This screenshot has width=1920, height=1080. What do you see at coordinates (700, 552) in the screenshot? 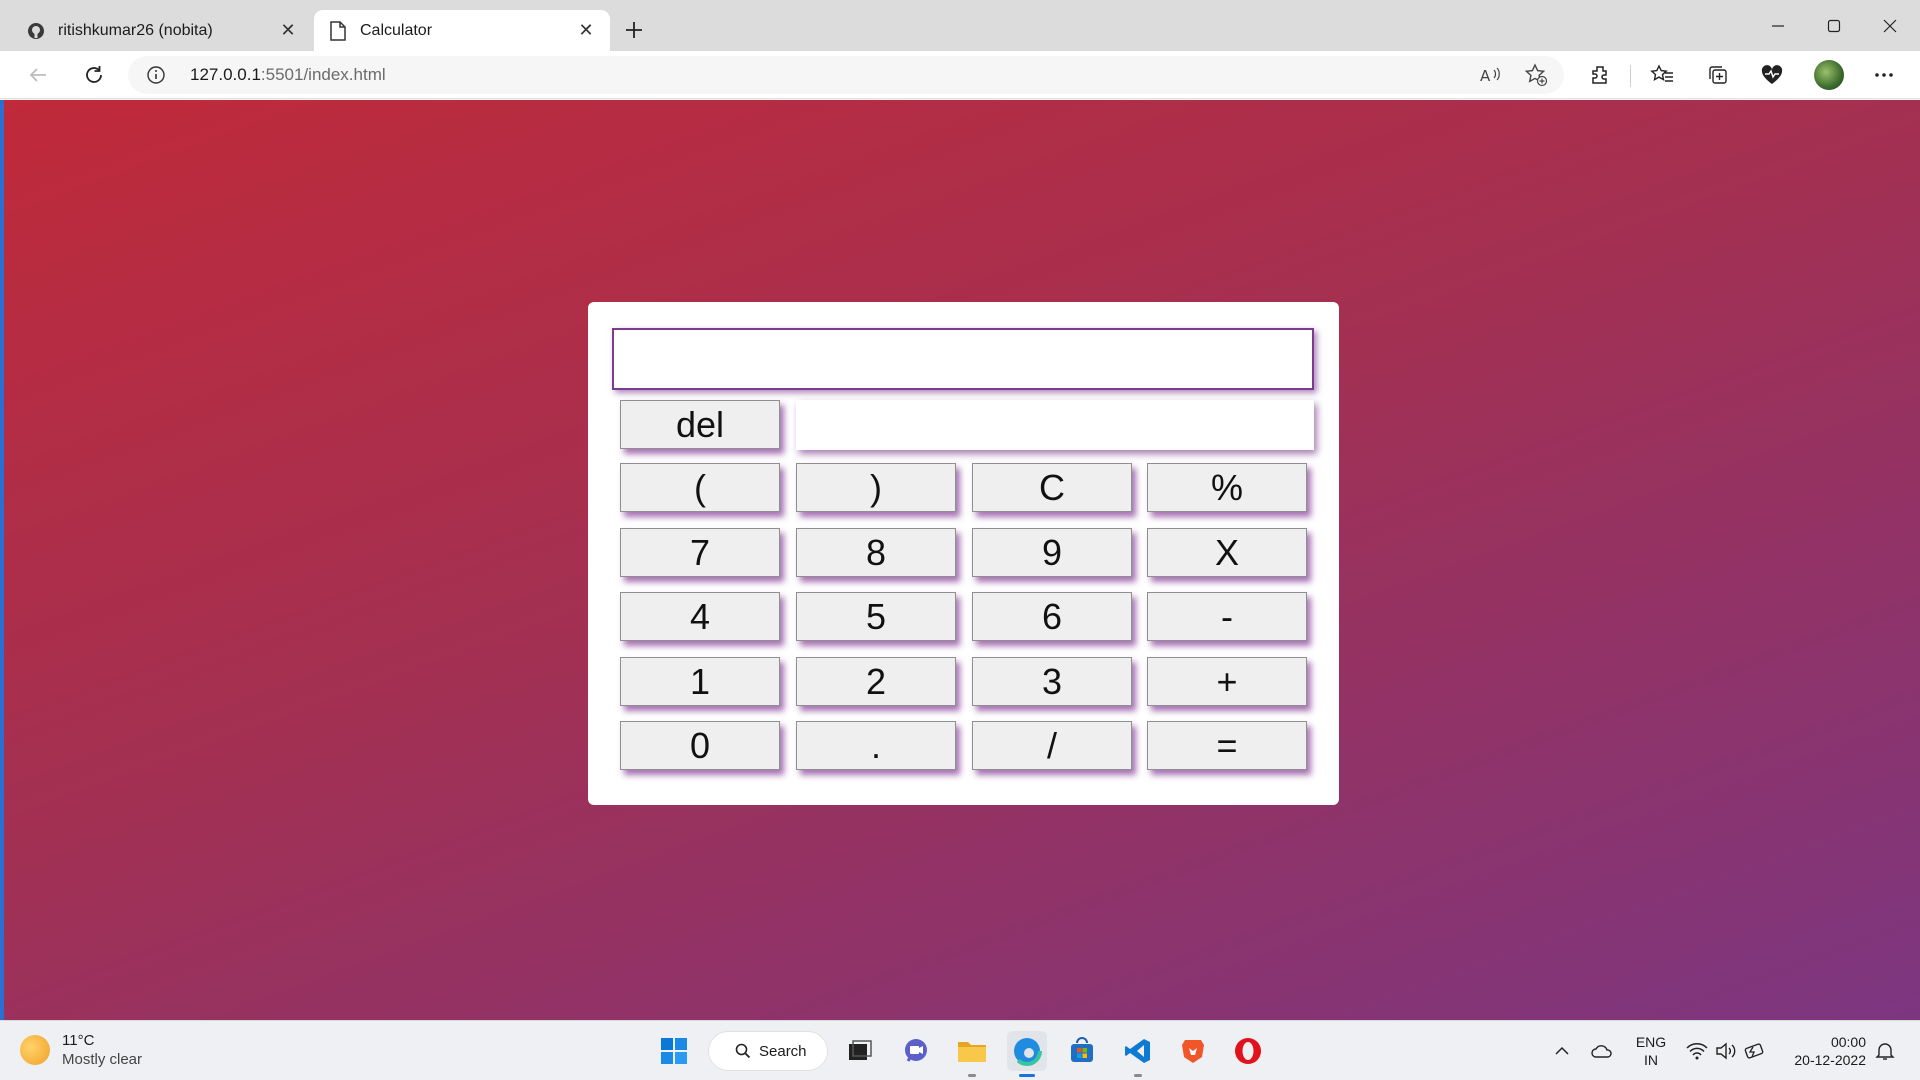
I see `key-7: 7` at bounding box center [700, 552].